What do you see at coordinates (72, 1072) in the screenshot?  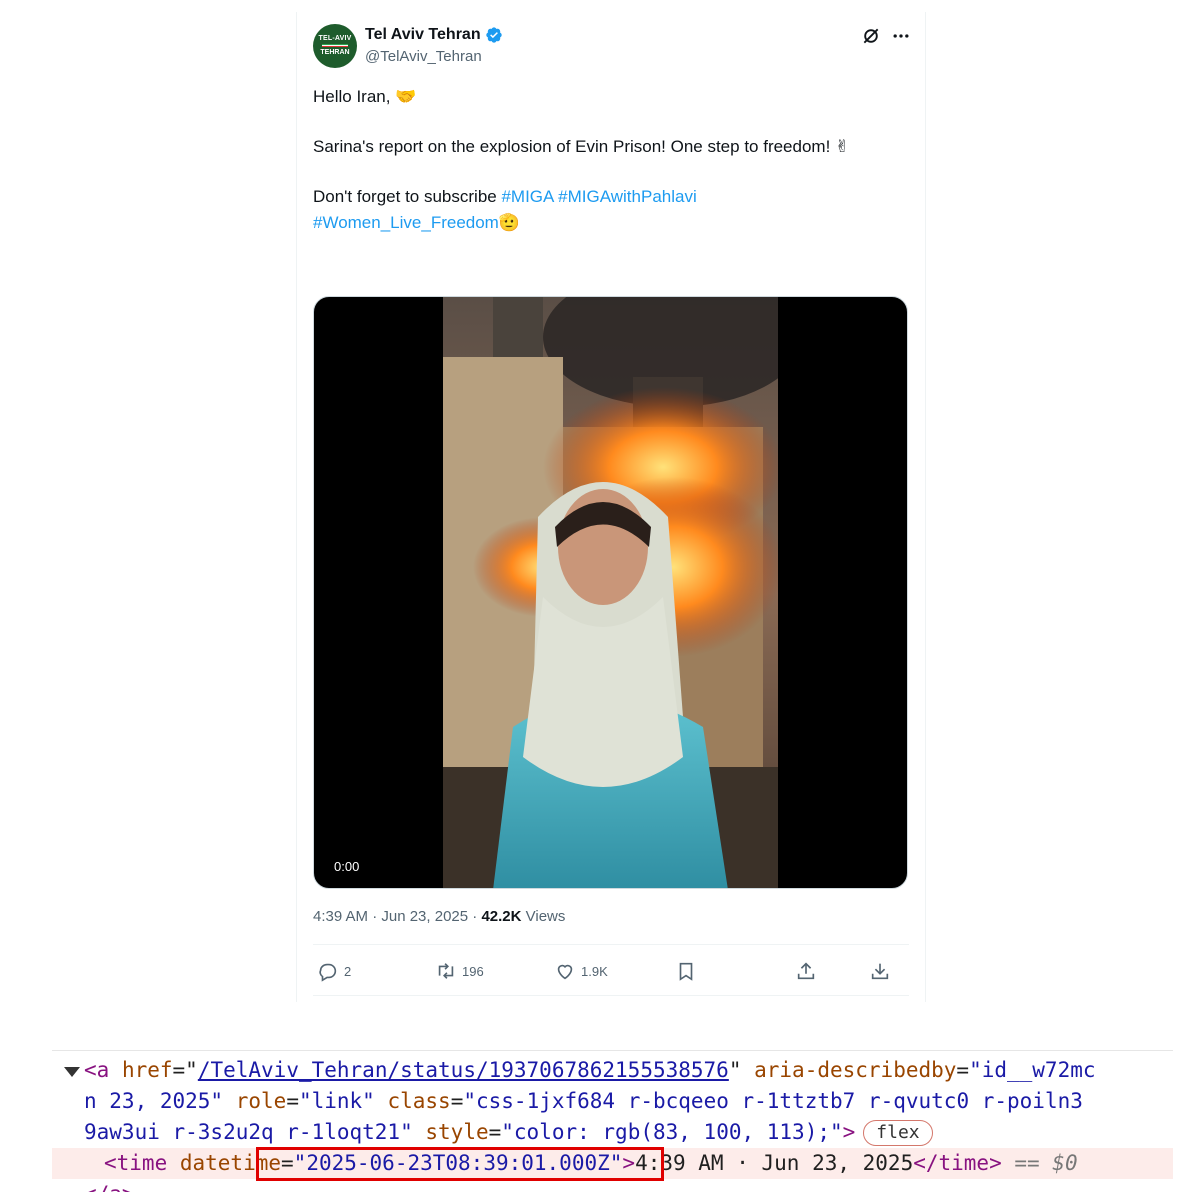 I see `collapse-triangle-icon` at bounding box center [72, 1072].